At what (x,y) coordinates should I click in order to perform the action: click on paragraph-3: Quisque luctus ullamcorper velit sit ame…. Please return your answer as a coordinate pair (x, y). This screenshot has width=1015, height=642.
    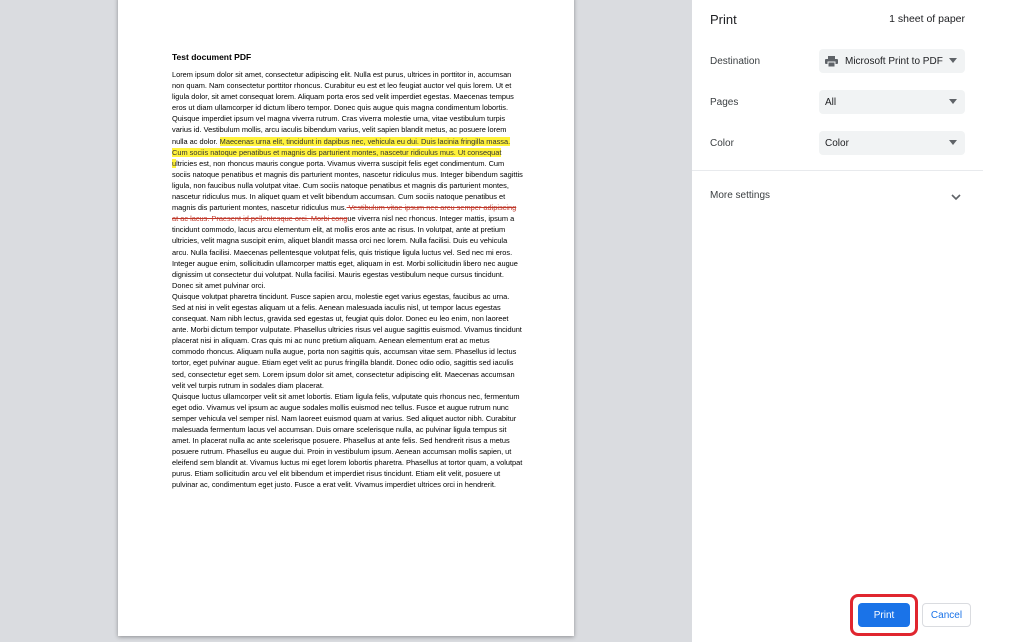
    Looking at the image, I should click on (347, 440).